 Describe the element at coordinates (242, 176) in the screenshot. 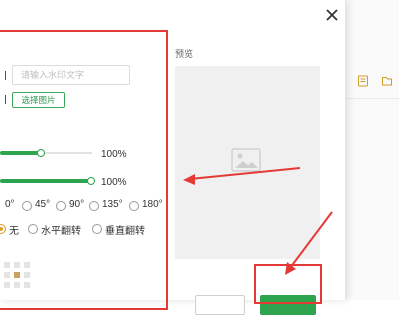

I see `annotation-arrow-left` at that location.